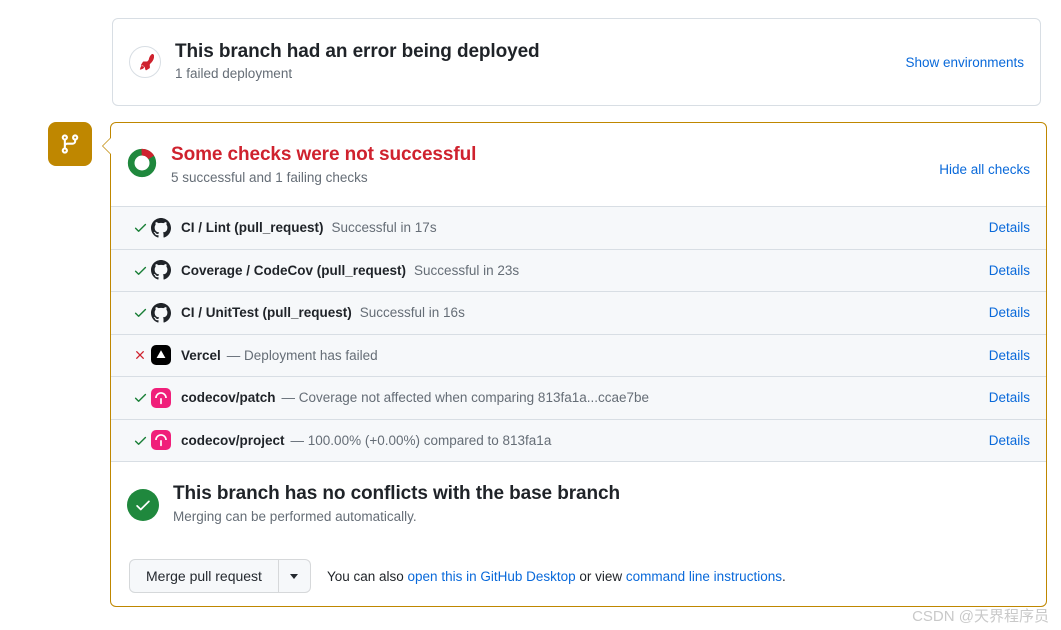  Describe the element at coordinates (367, 576) in the screenshot. I see `merge-note-prefix: You can also` at that location.